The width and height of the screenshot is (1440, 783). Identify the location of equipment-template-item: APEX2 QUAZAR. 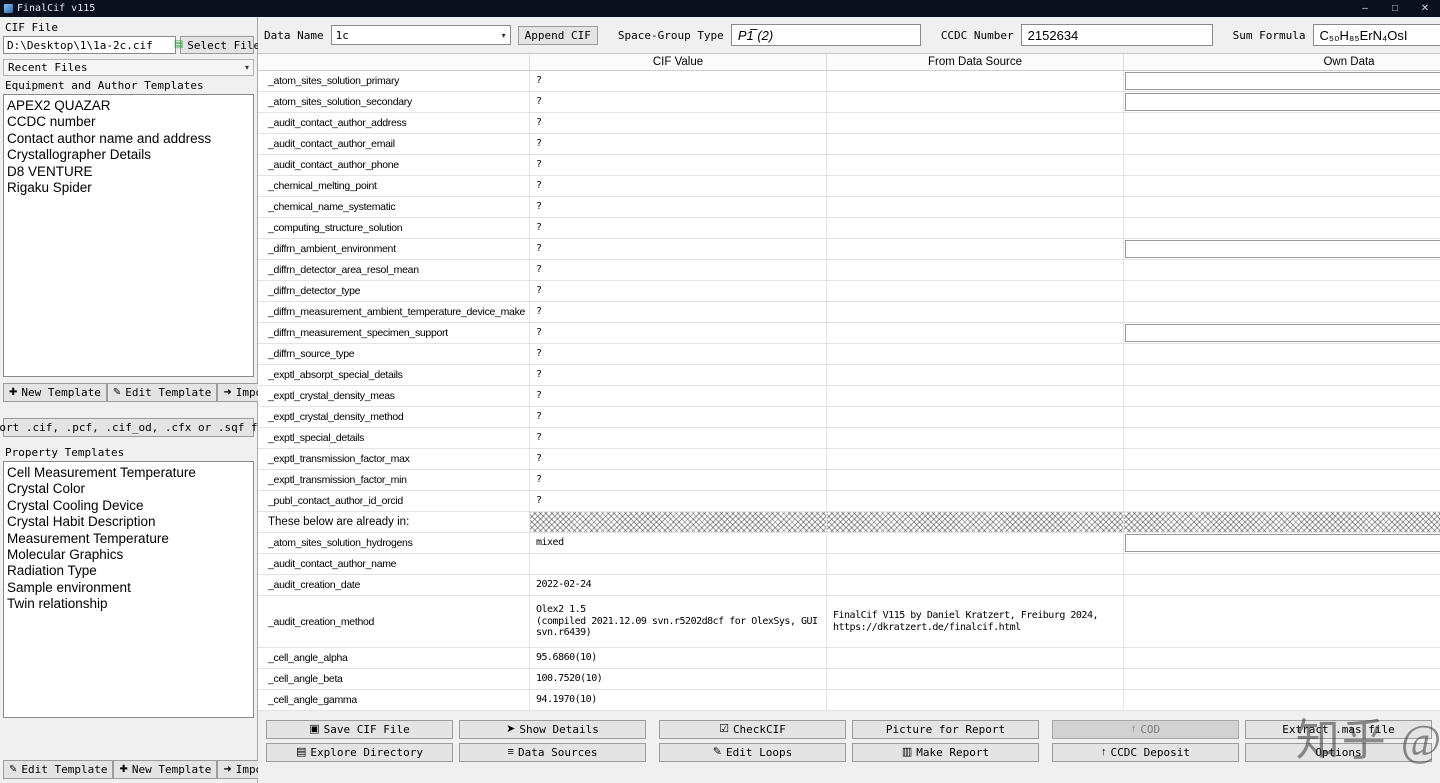
(128, 106).